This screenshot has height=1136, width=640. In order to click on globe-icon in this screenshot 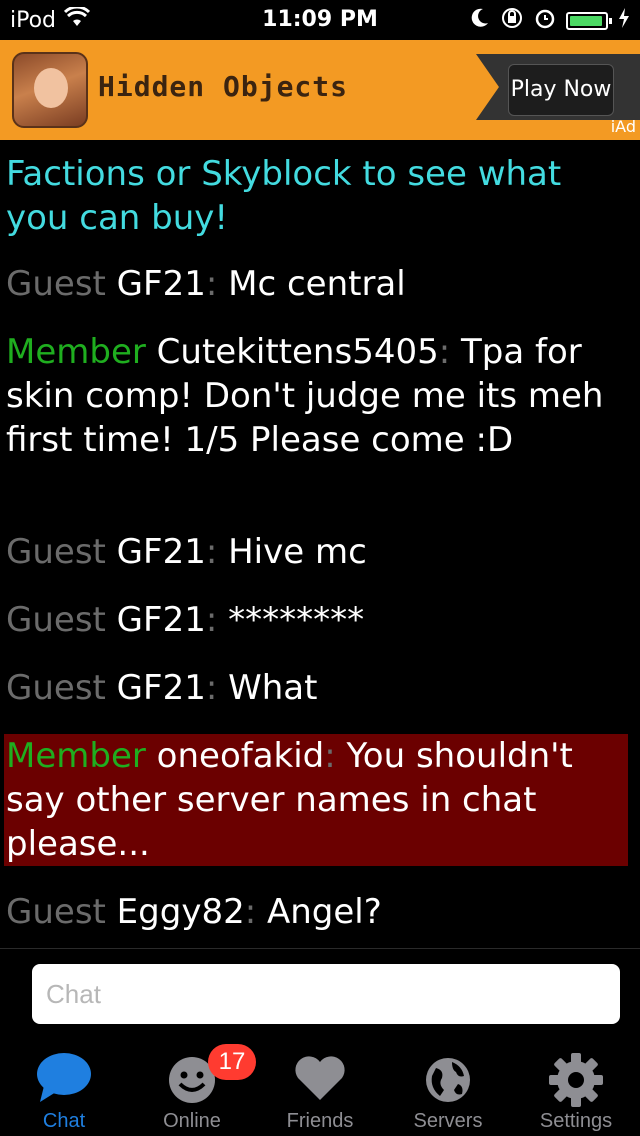, I will do `click(448, 1078)`.